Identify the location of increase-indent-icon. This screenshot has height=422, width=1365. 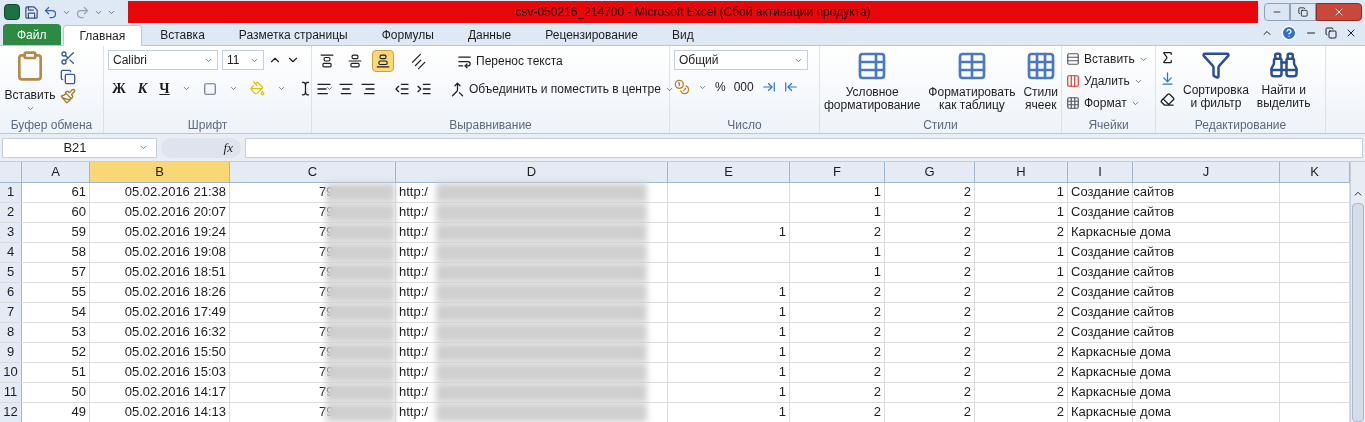
(424, 89).